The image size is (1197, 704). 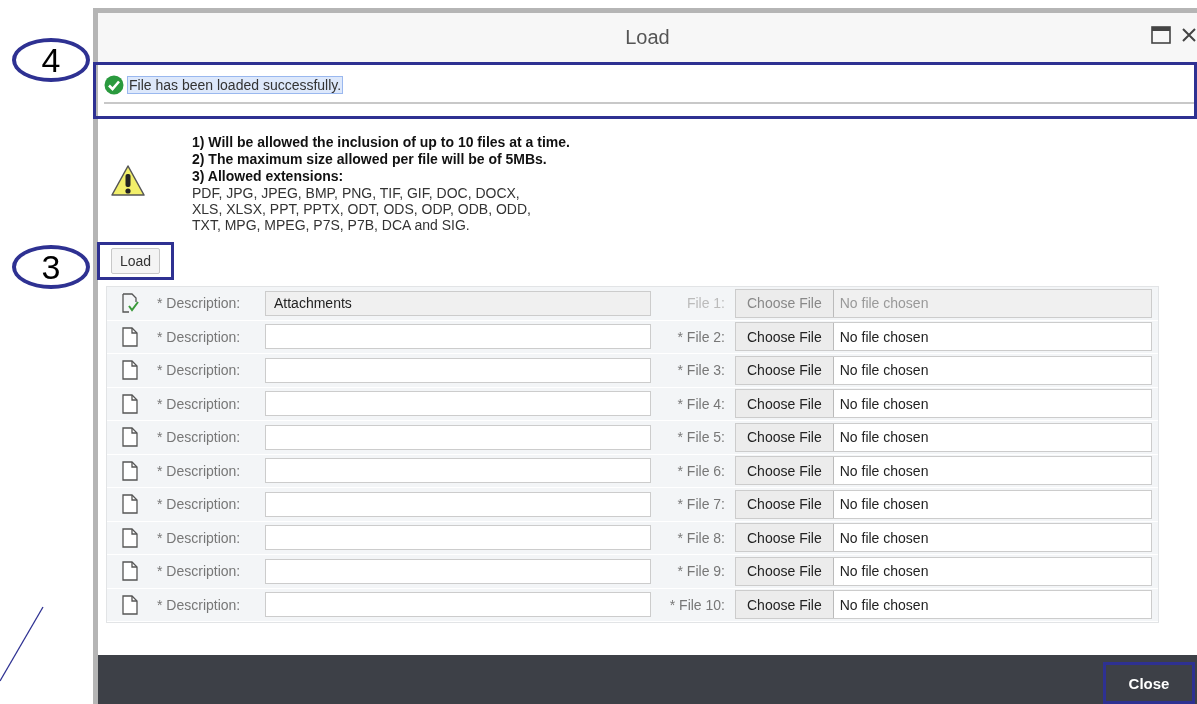 What do you see at coordinates (114, 85) in the screenshot?
I see `success-check-icon` at bounding box center [114, 85].